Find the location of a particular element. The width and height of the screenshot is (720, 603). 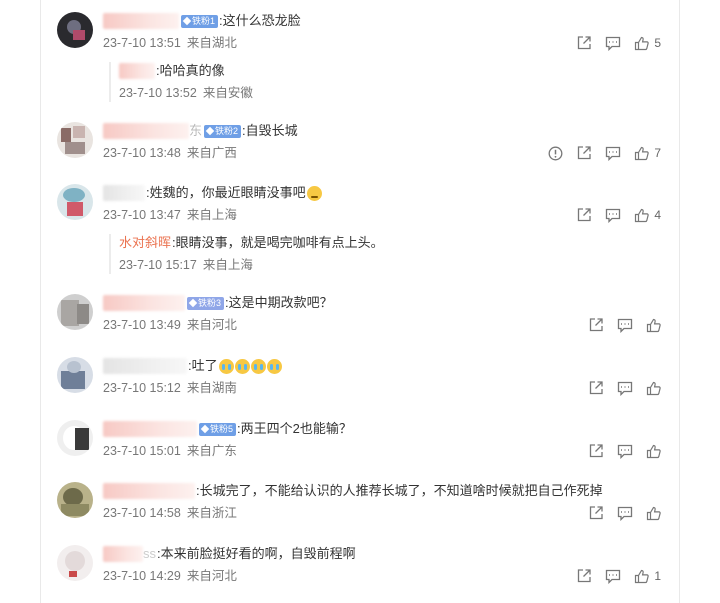

like-count: 4 is located at coordinates (657, 215).